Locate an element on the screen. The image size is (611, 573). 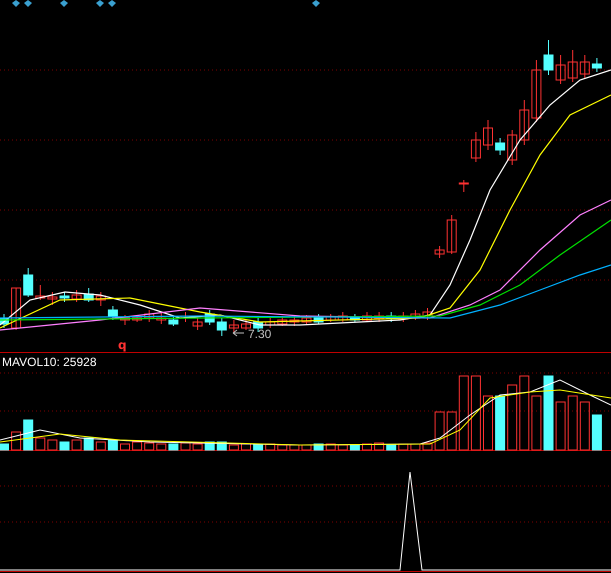
volume-indicator: MAVOL10: 25928 is located at coordinates (49, 362).